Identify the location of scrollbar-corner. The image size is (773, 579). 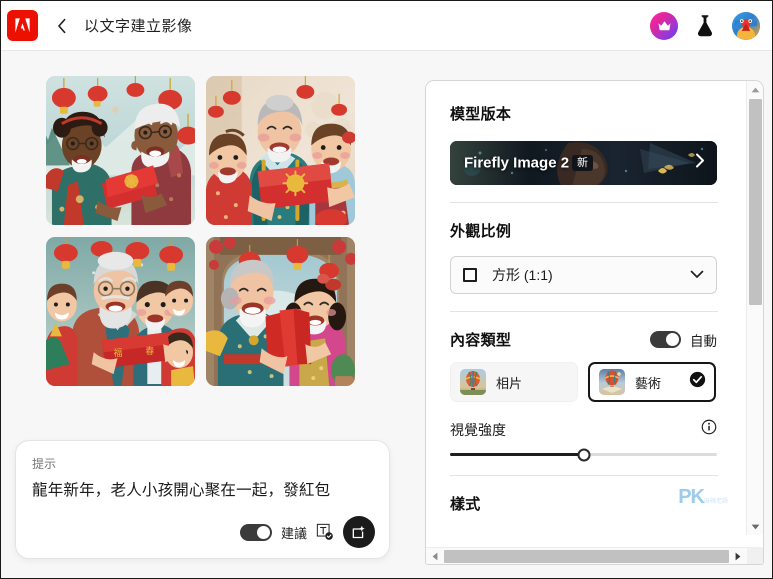
(755, 555).